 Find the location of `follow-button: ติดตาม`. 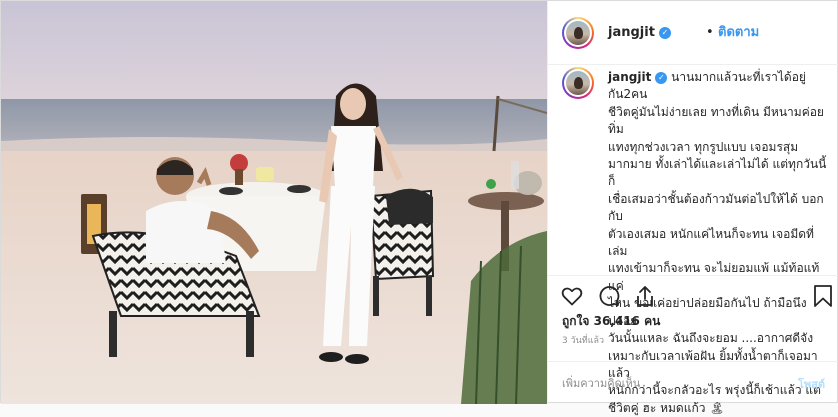

follow-button: ติดตาม is located at coordinates (738, 33).